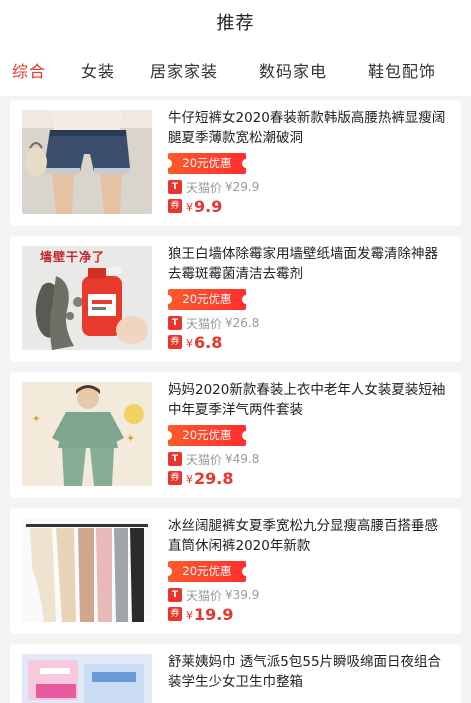 The image size is (471, 703). I want to click on final-price-row: 券 ¥ 6.8, so click(195, 342).